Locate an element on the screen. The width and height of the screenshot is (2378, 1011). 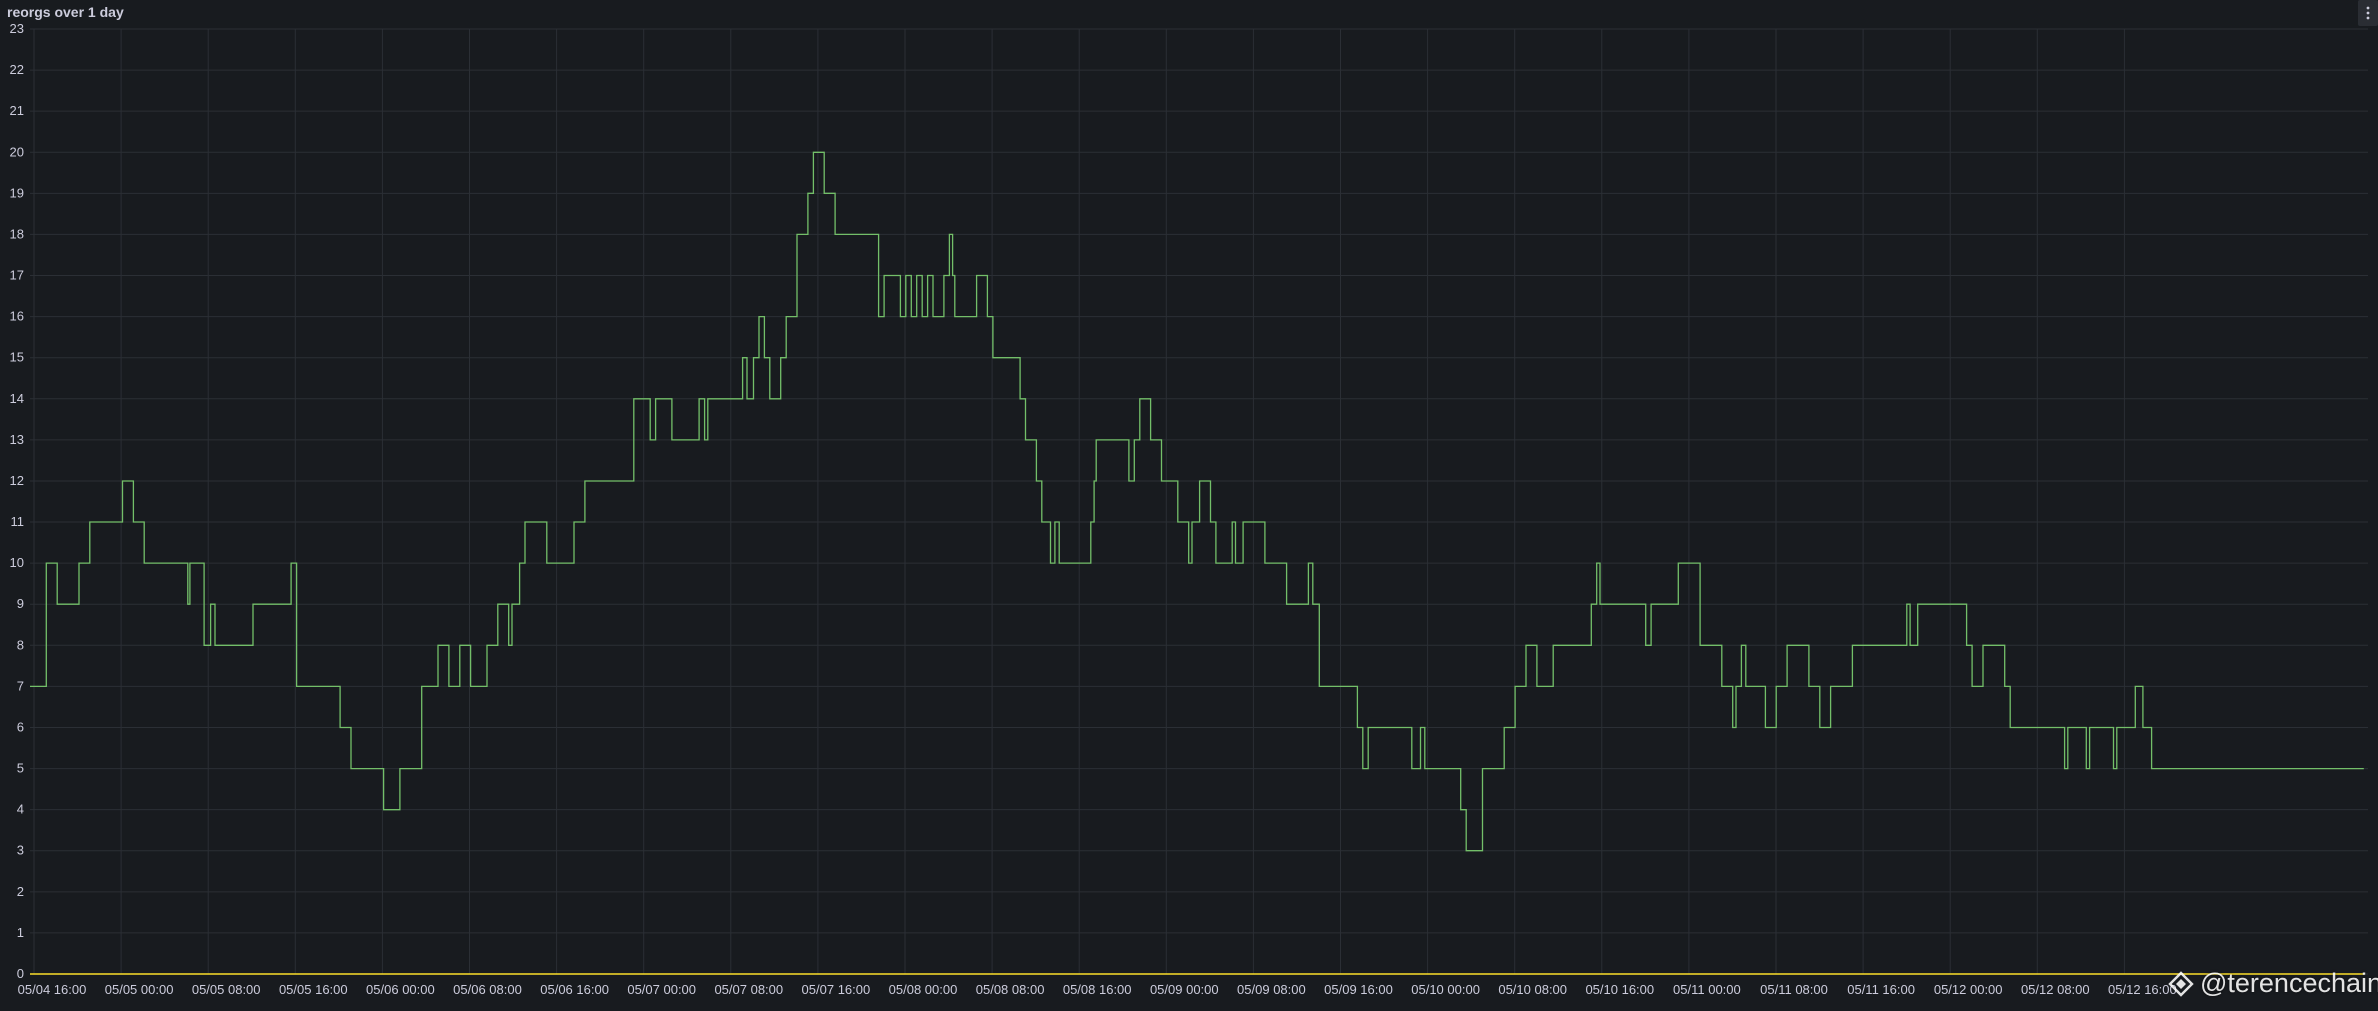
y-tick-label: 6 is located at coordinates (20, 726).